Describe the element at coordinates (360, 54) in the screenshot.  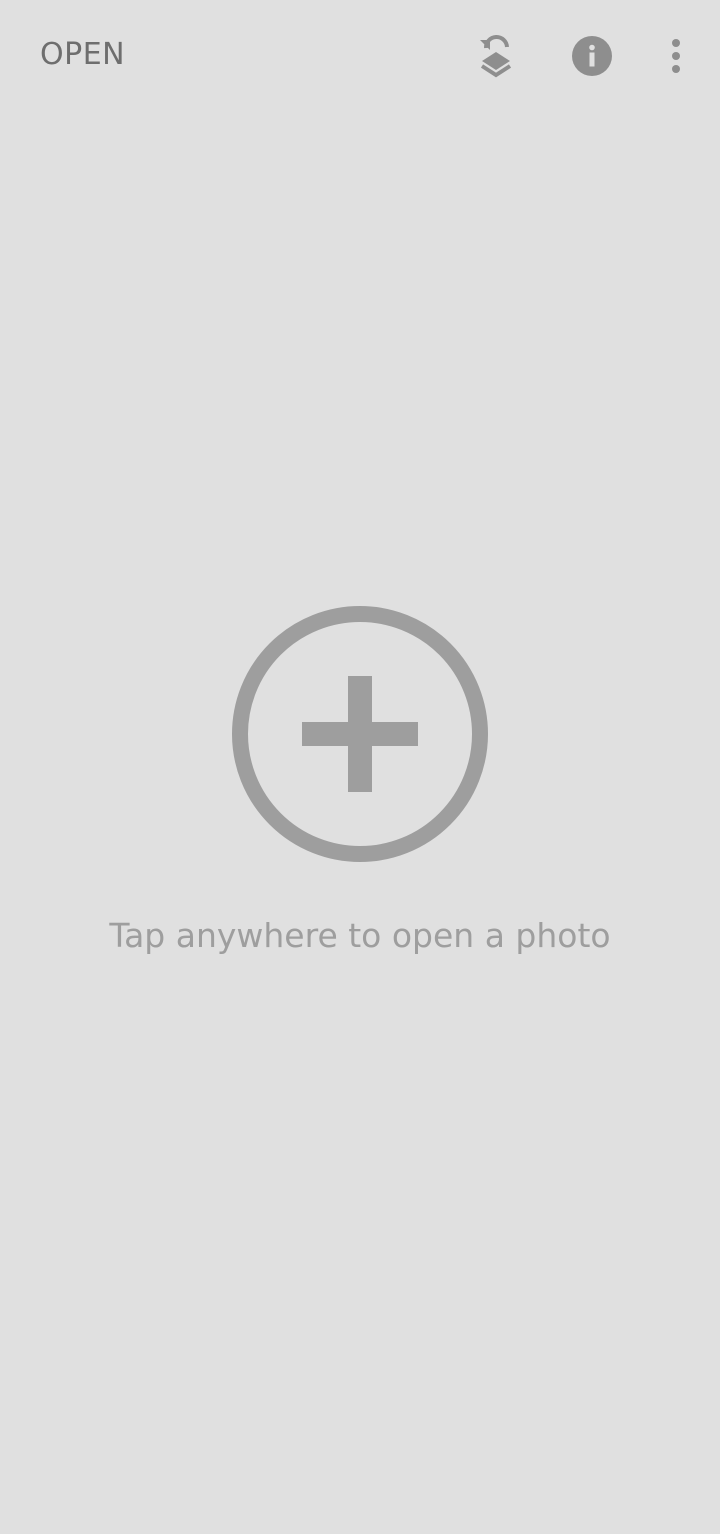
I see `top-app-bar: OPEN` at that location.